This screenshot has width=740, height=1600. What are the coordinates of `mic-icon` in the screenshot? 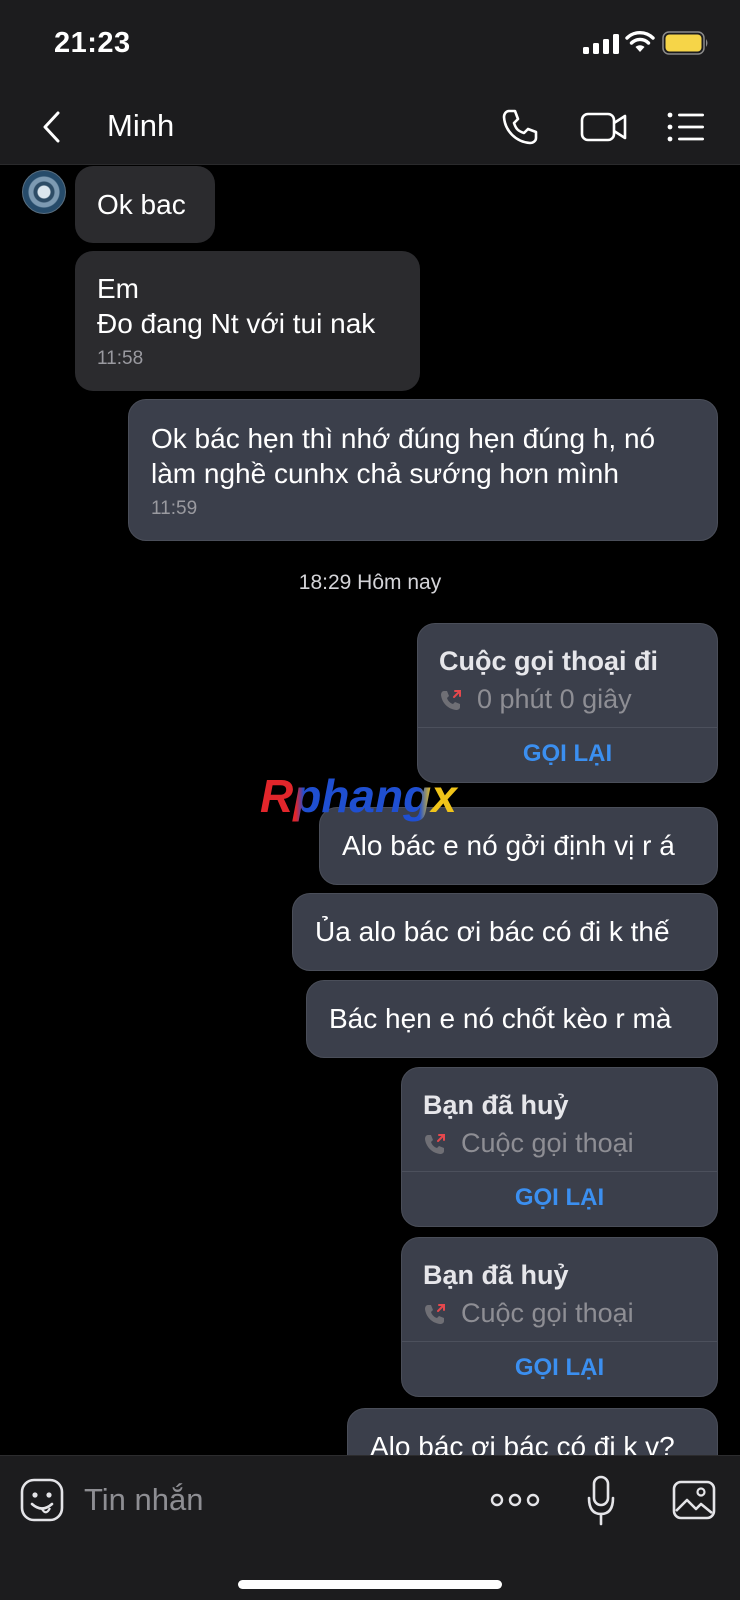 It's located at (601, 1501).